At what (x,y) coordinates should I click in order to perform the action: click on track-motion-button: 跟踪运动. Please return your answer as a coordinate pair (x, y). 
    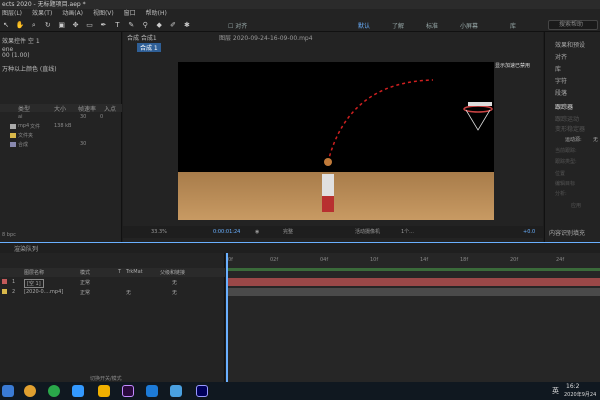
    Looking at the image, I should click on (567, 118).